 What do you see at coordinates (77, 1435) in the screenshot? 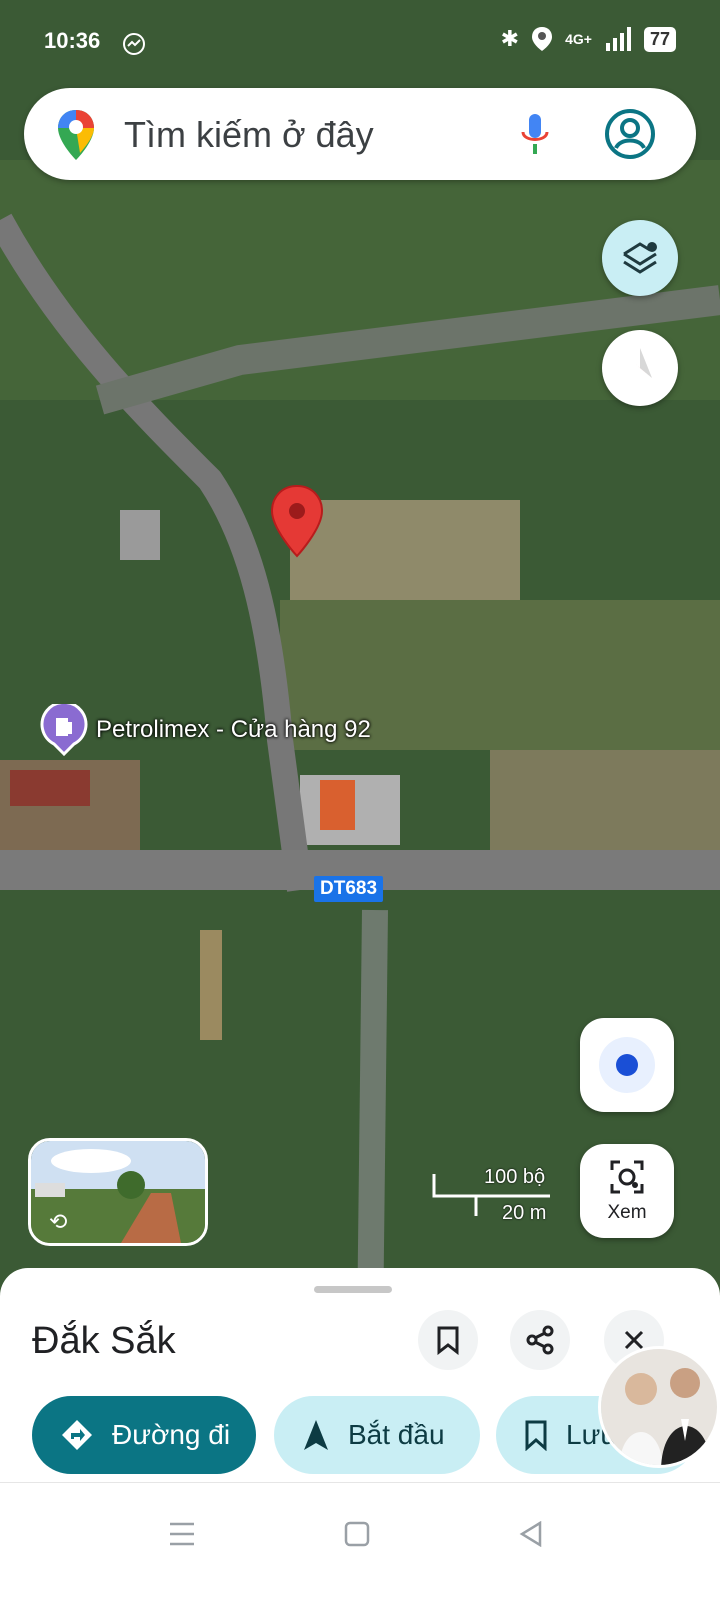
I see `directions-icon` at bounding box center [77, 1435].